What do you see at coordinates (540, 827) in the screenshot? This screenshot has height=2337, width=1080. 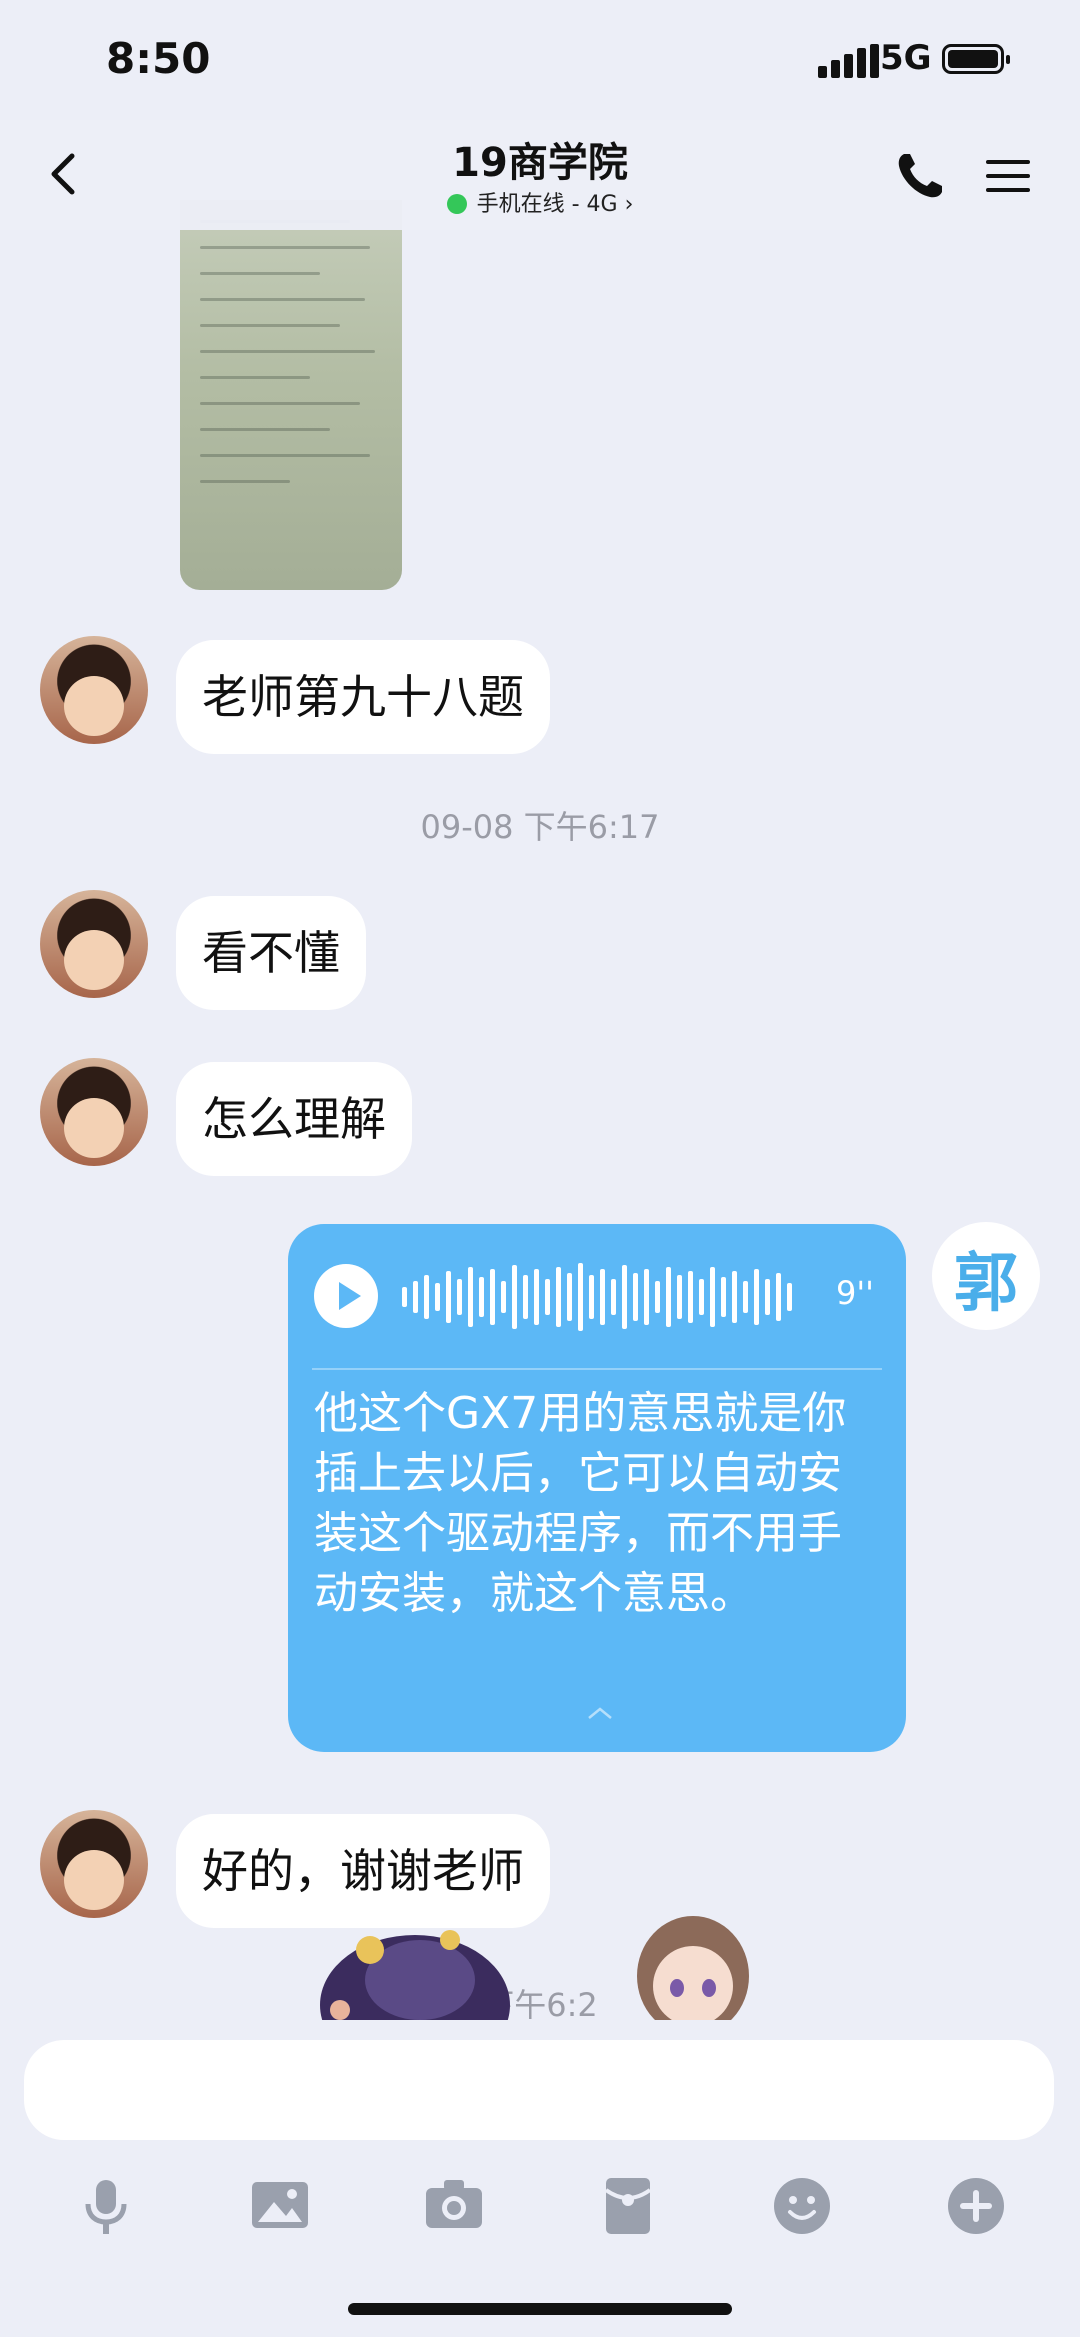 I see `message-timestamp: 09-08 下午6:17` at bounding box center [540, 827].